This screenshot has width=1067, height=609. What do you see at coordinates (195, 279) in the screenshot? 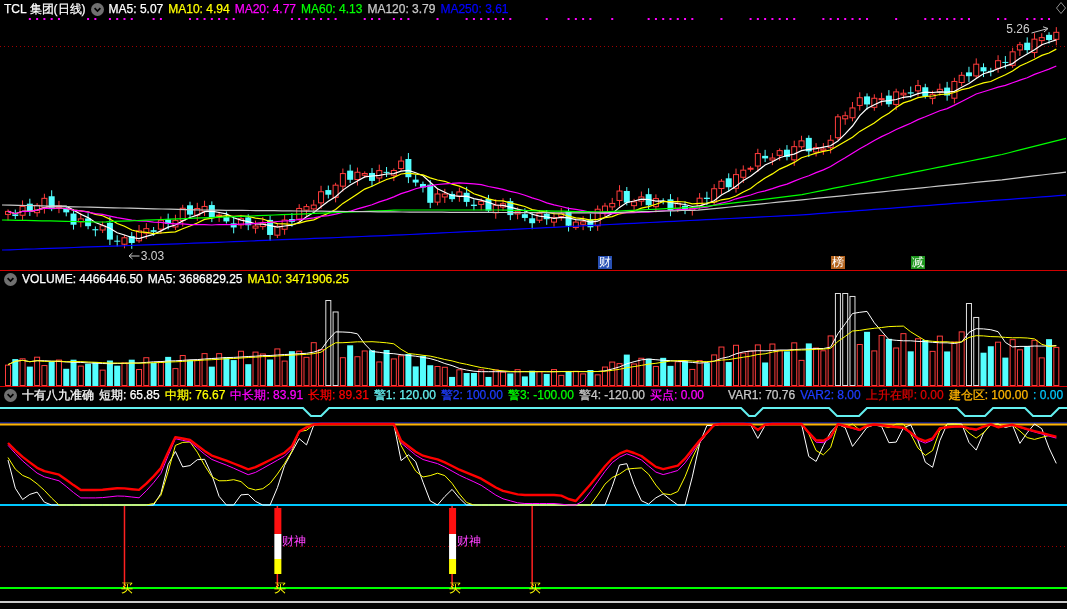
I see `indicator-value: MA5: 3686829.25` at bounding box center [195, 279].